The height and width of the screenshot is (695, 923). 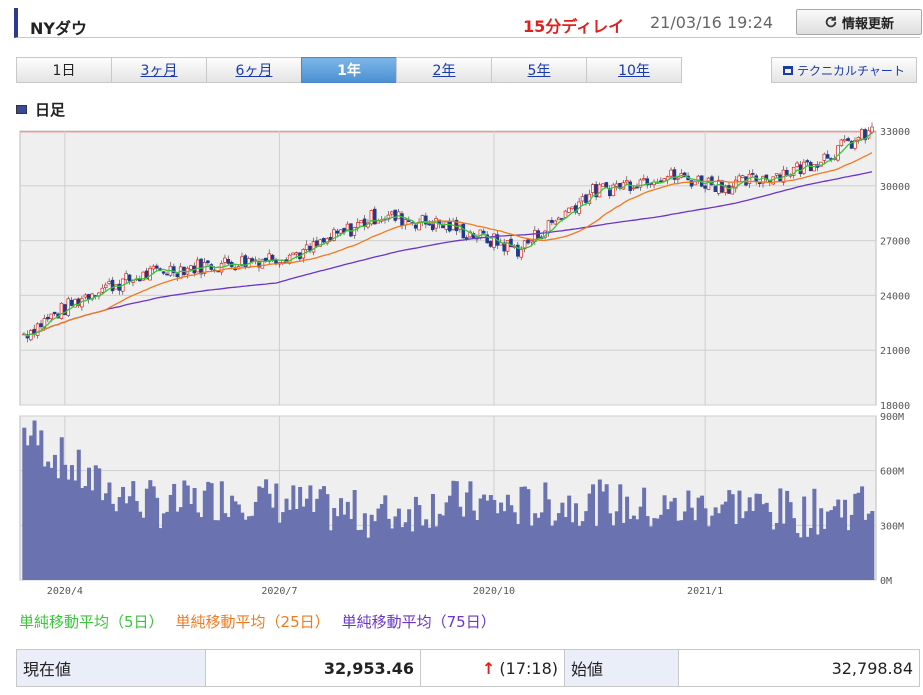 I want to click on window-icon, so click(x=788, y=70).